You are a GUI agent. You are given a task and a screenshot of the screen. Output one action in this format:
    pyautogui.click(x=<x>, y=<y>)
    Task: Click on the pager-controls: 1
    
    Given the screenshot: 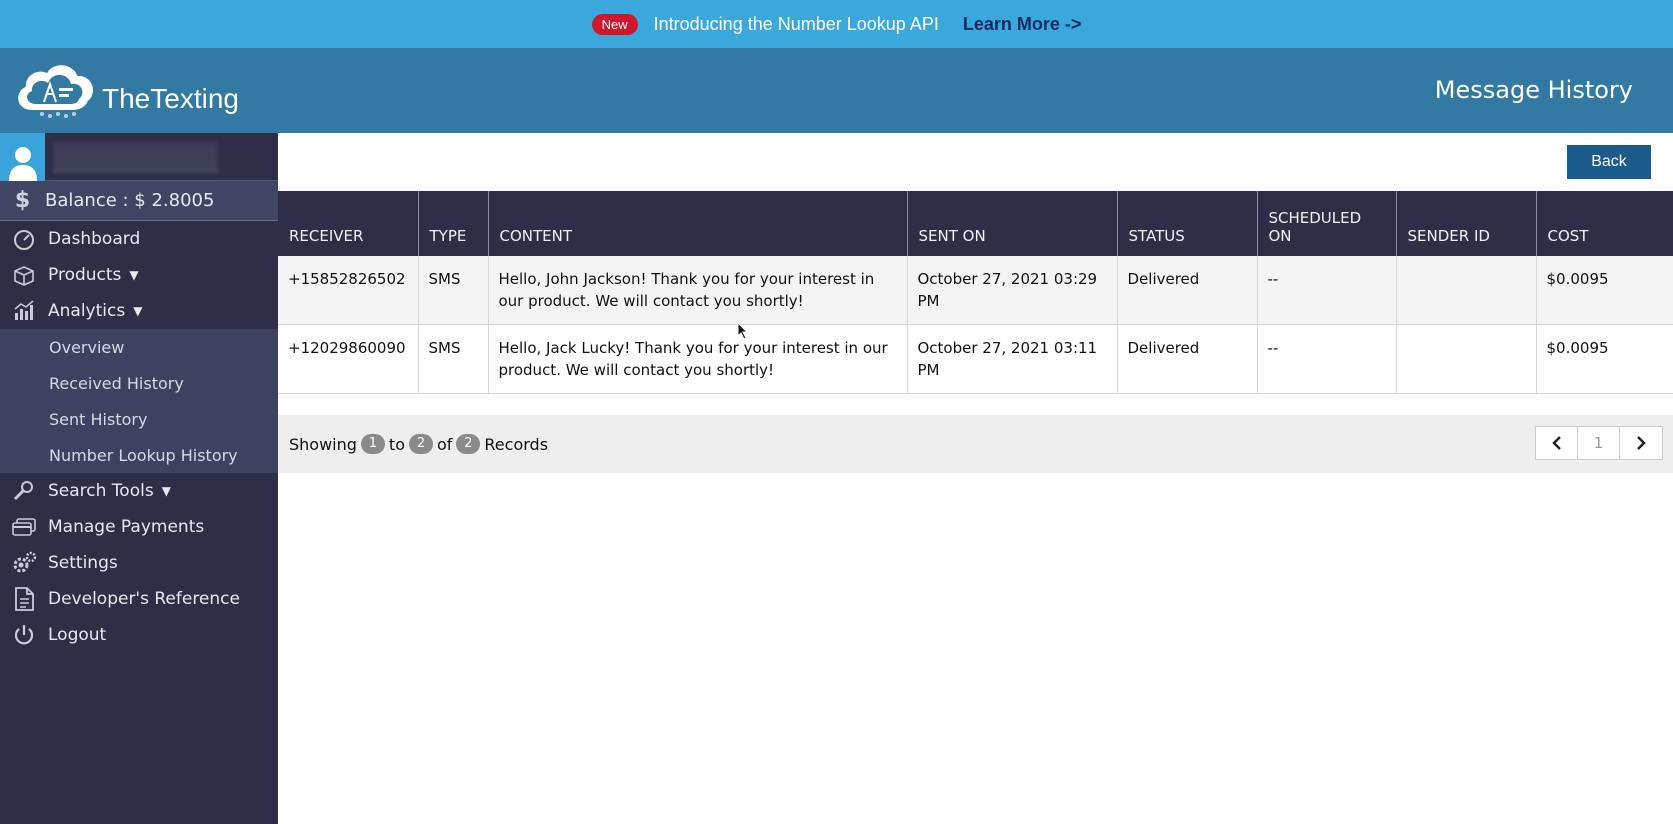 What is the action you would take?
    pyautogui.click(x=1599, y=443)
    